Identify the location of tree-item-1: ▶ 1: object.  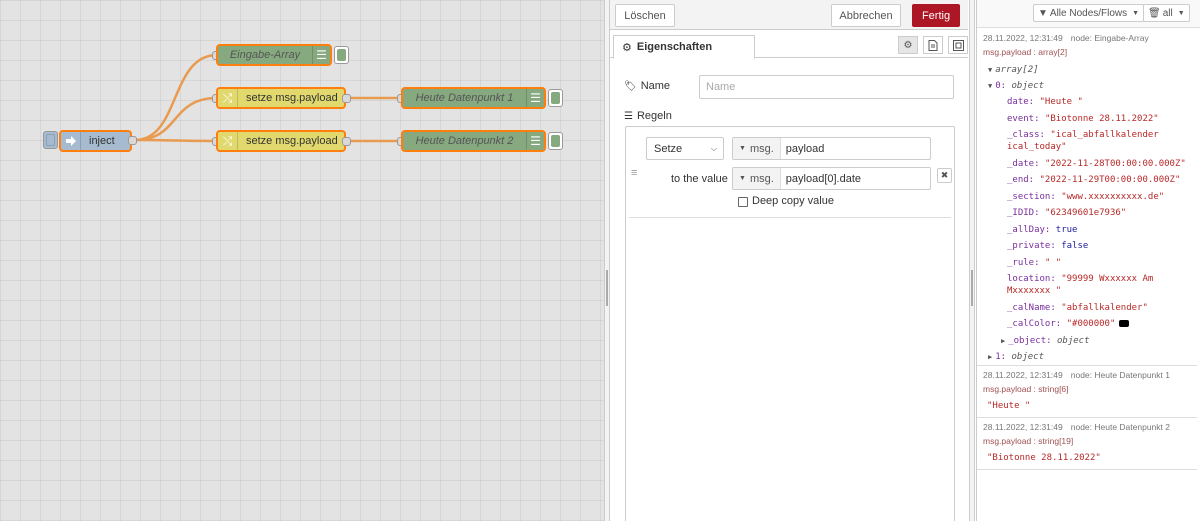
(1016, 357).